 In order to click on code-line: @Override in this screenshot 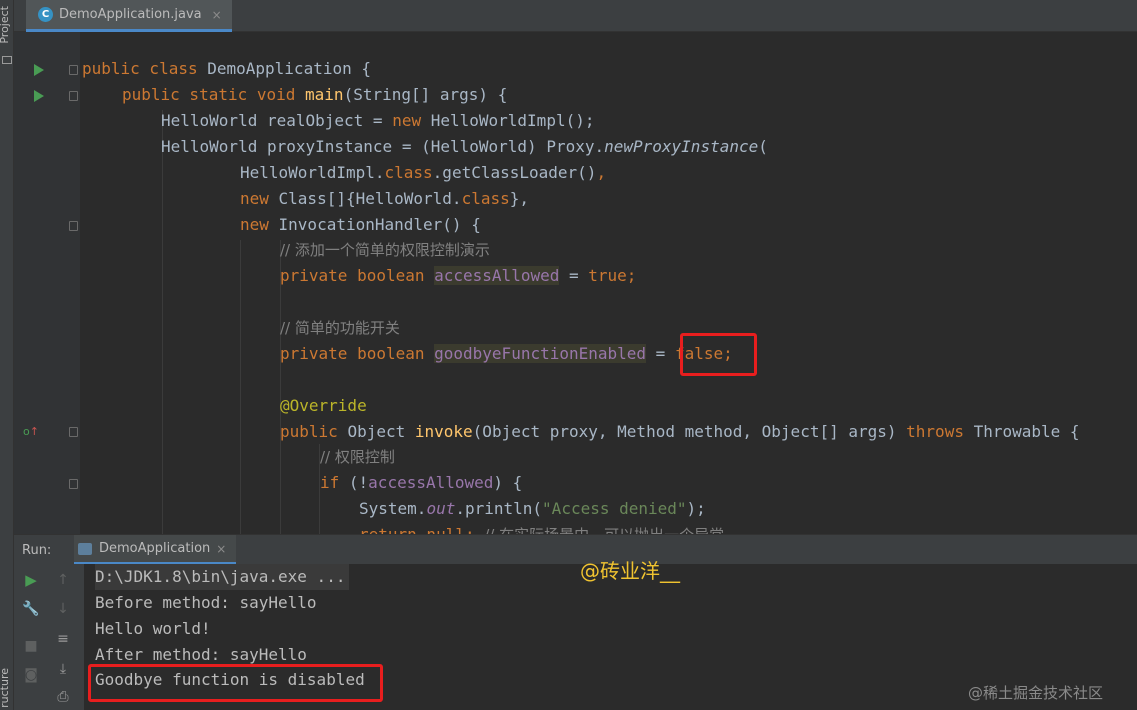, I will do `click(323, 405)`.